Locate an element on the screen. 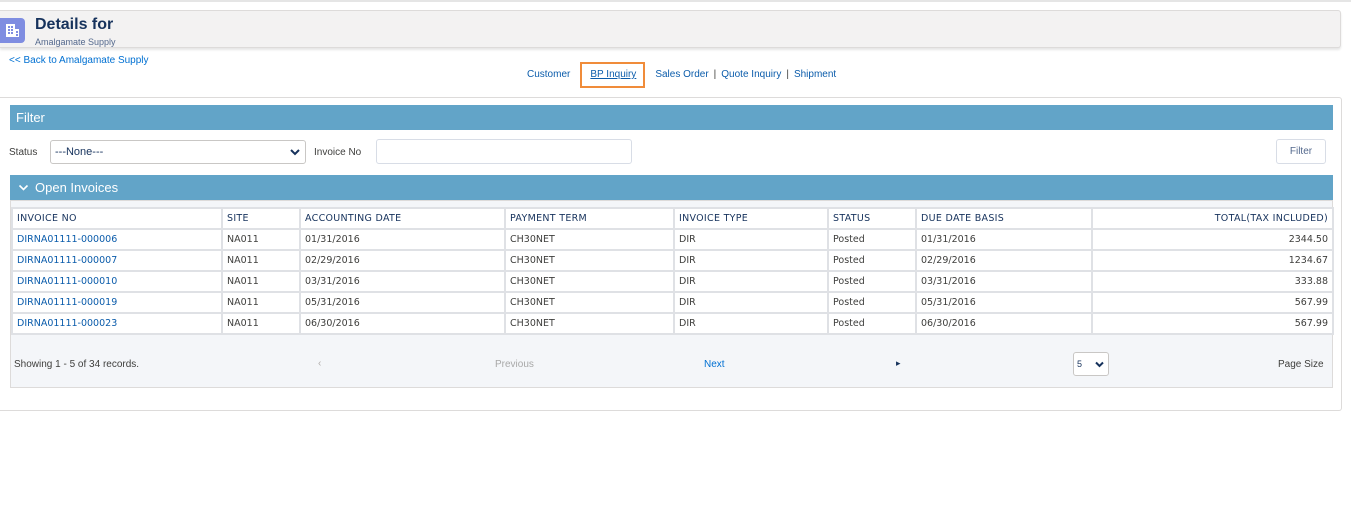  page-title: Details for is located at coordinates (74, 24).